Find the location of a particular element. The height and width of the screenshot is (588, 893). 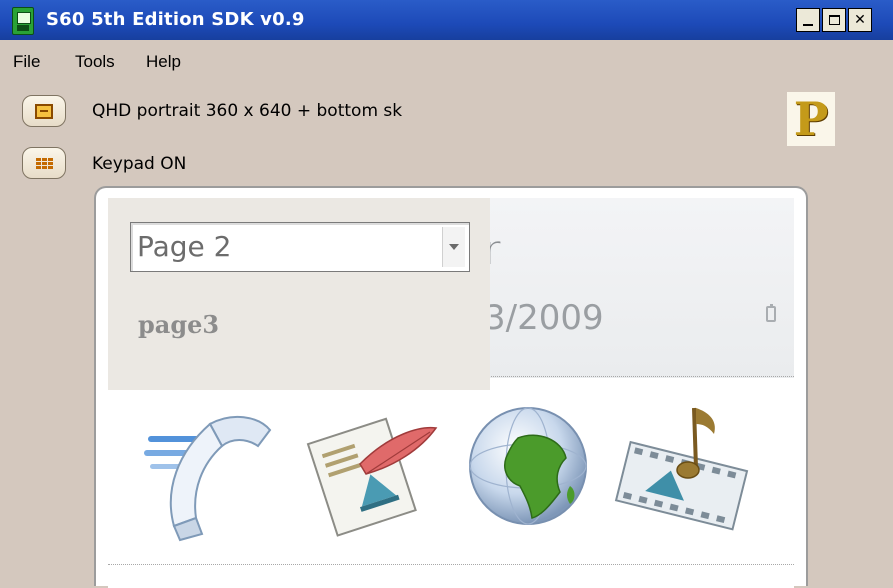

page-option: page3 is located at coordinates (178, 324).